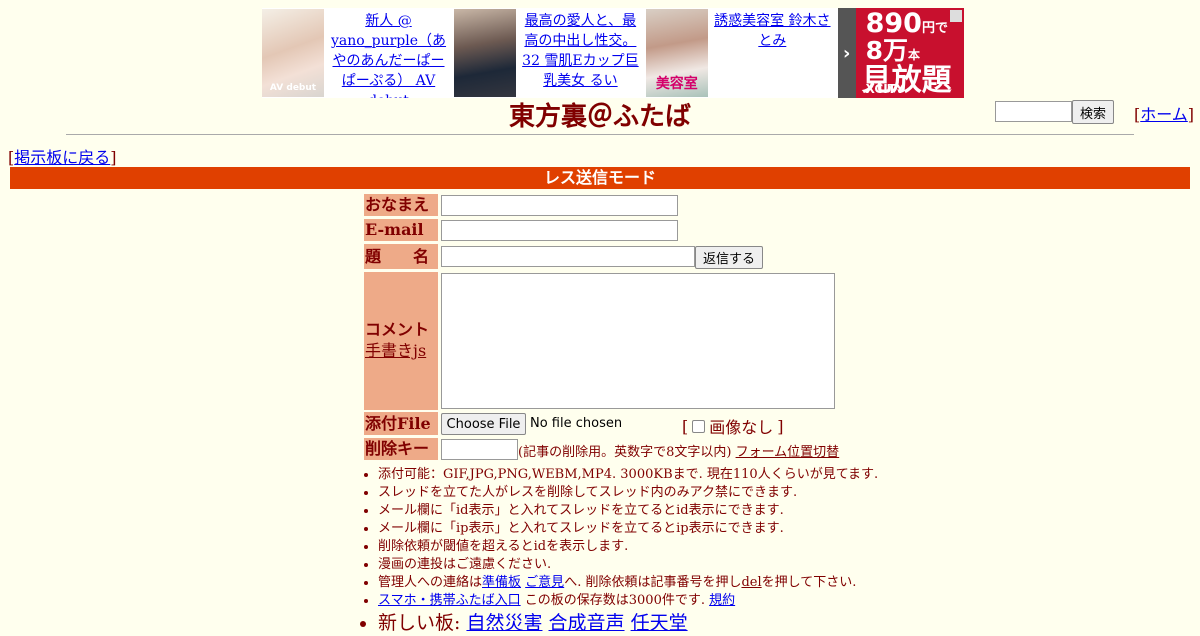 Image resolution: width=1200 pixels, height=636 pixels. Describe the element at coordinates (479, 449) in the screenshot. I see `delete-key-field` at that location.